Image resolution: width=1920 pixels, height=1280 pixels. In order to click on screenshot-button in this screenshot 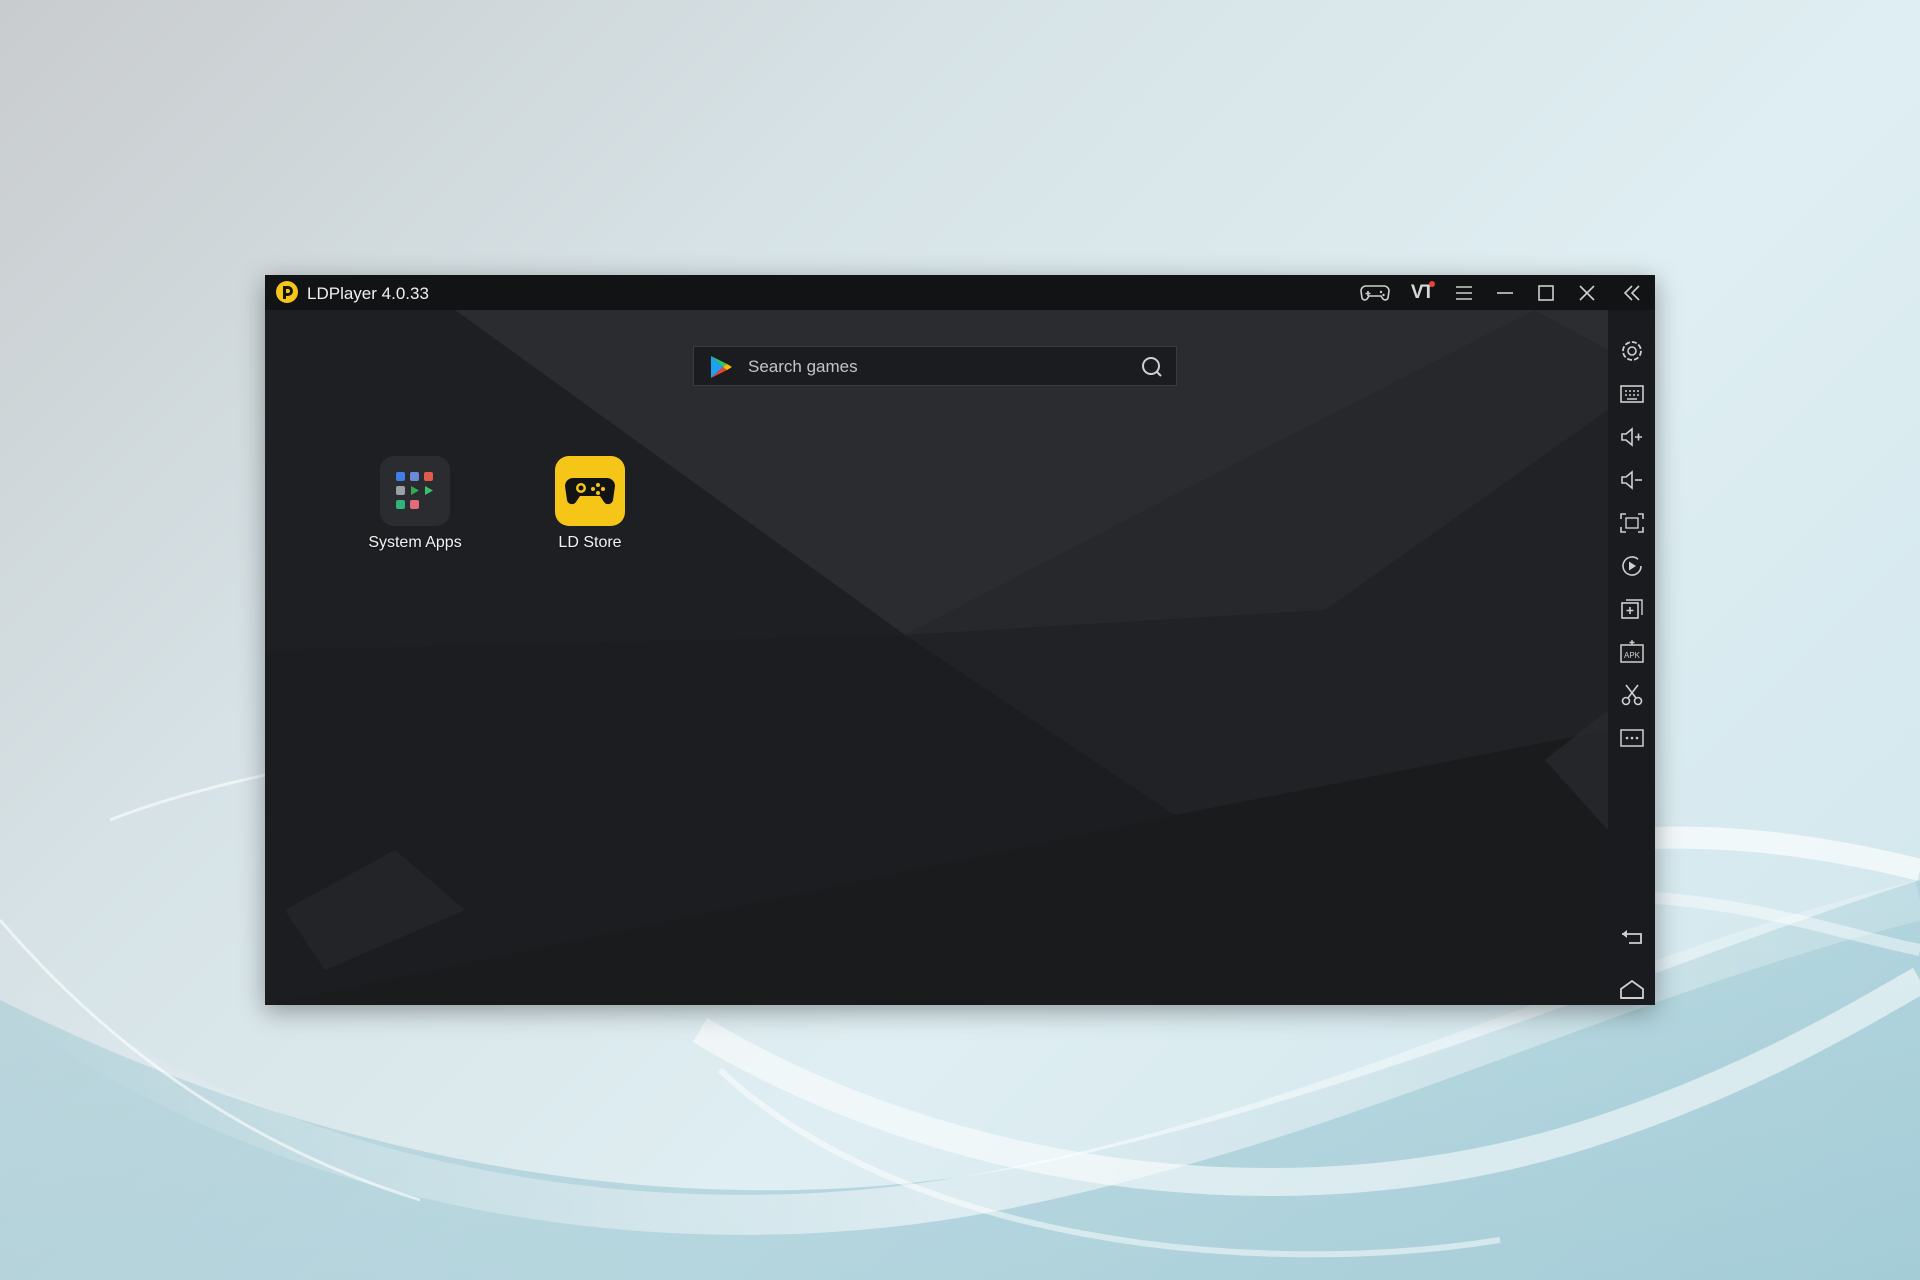, I will do `click(1631, 695)`.